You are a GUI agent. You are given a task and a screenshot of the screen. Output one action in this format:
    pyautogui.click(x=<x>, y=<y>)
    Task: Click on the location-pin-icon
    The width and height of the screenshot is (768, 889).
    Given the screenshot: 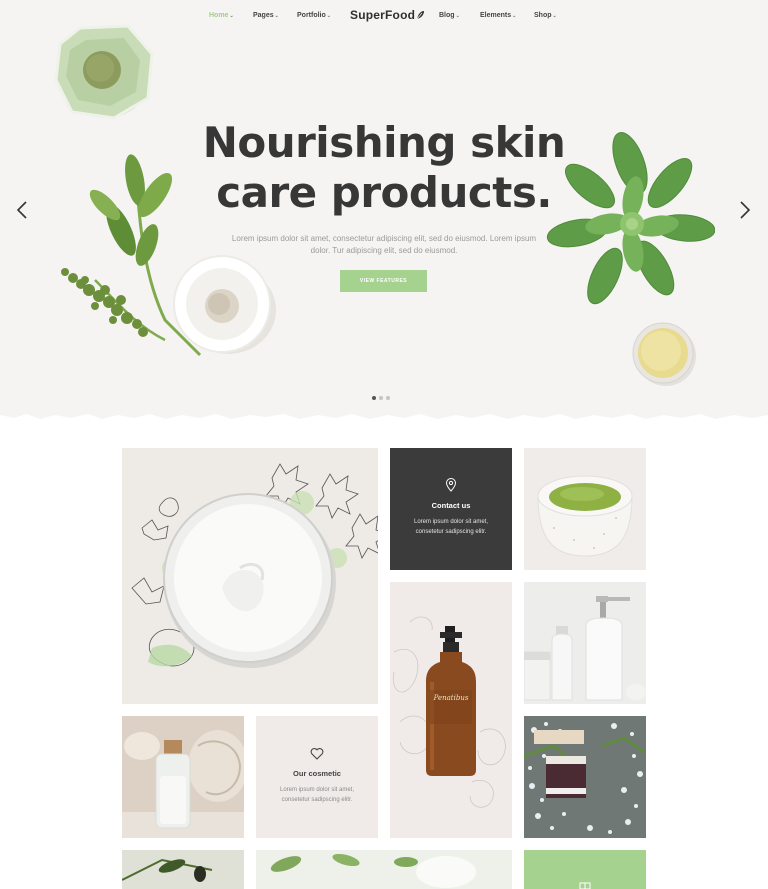 What is the action you would take?
    pyautogui.click(x=451, y=485)
    